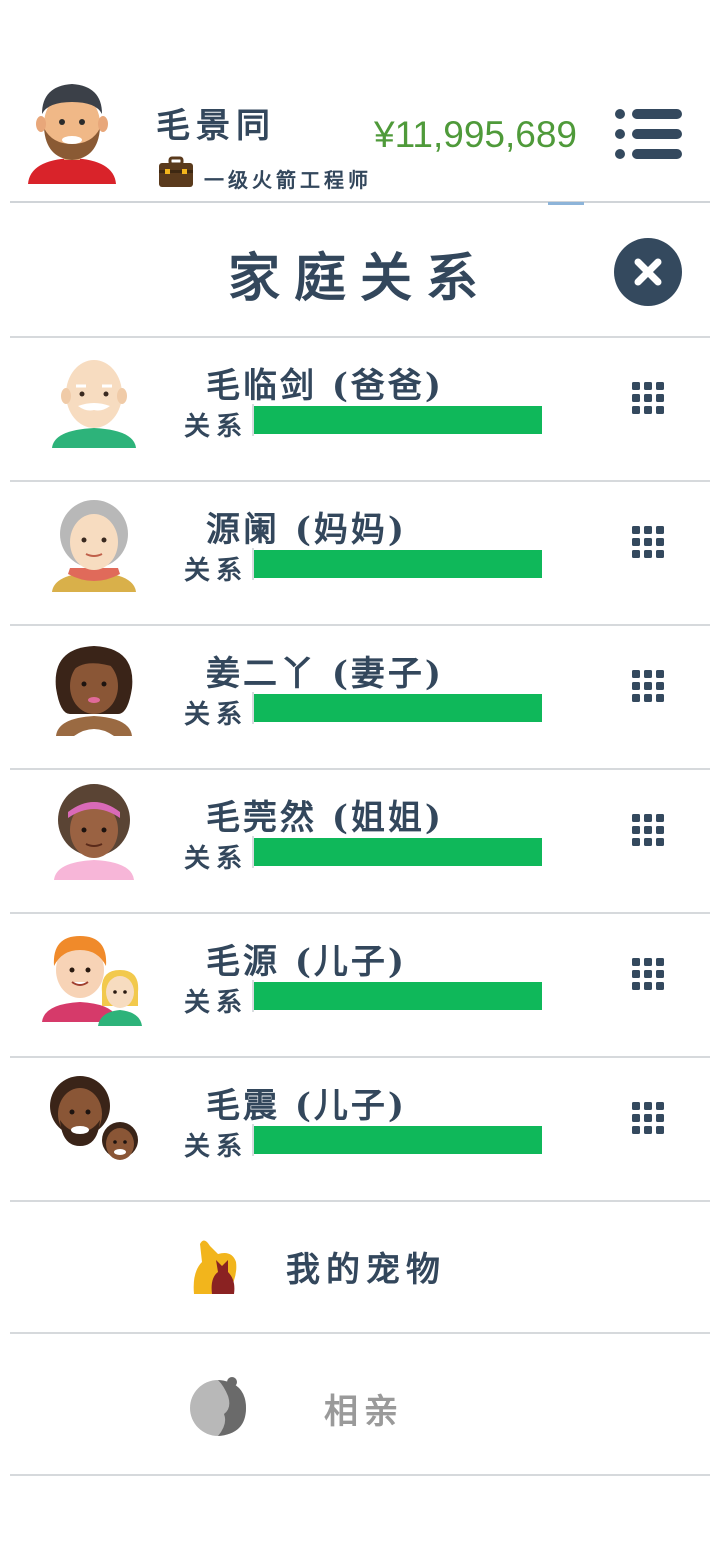 This screenshot has width=720, height=1560. I want to click on my-pets-button: 我的宠物, so click(360, 1263).